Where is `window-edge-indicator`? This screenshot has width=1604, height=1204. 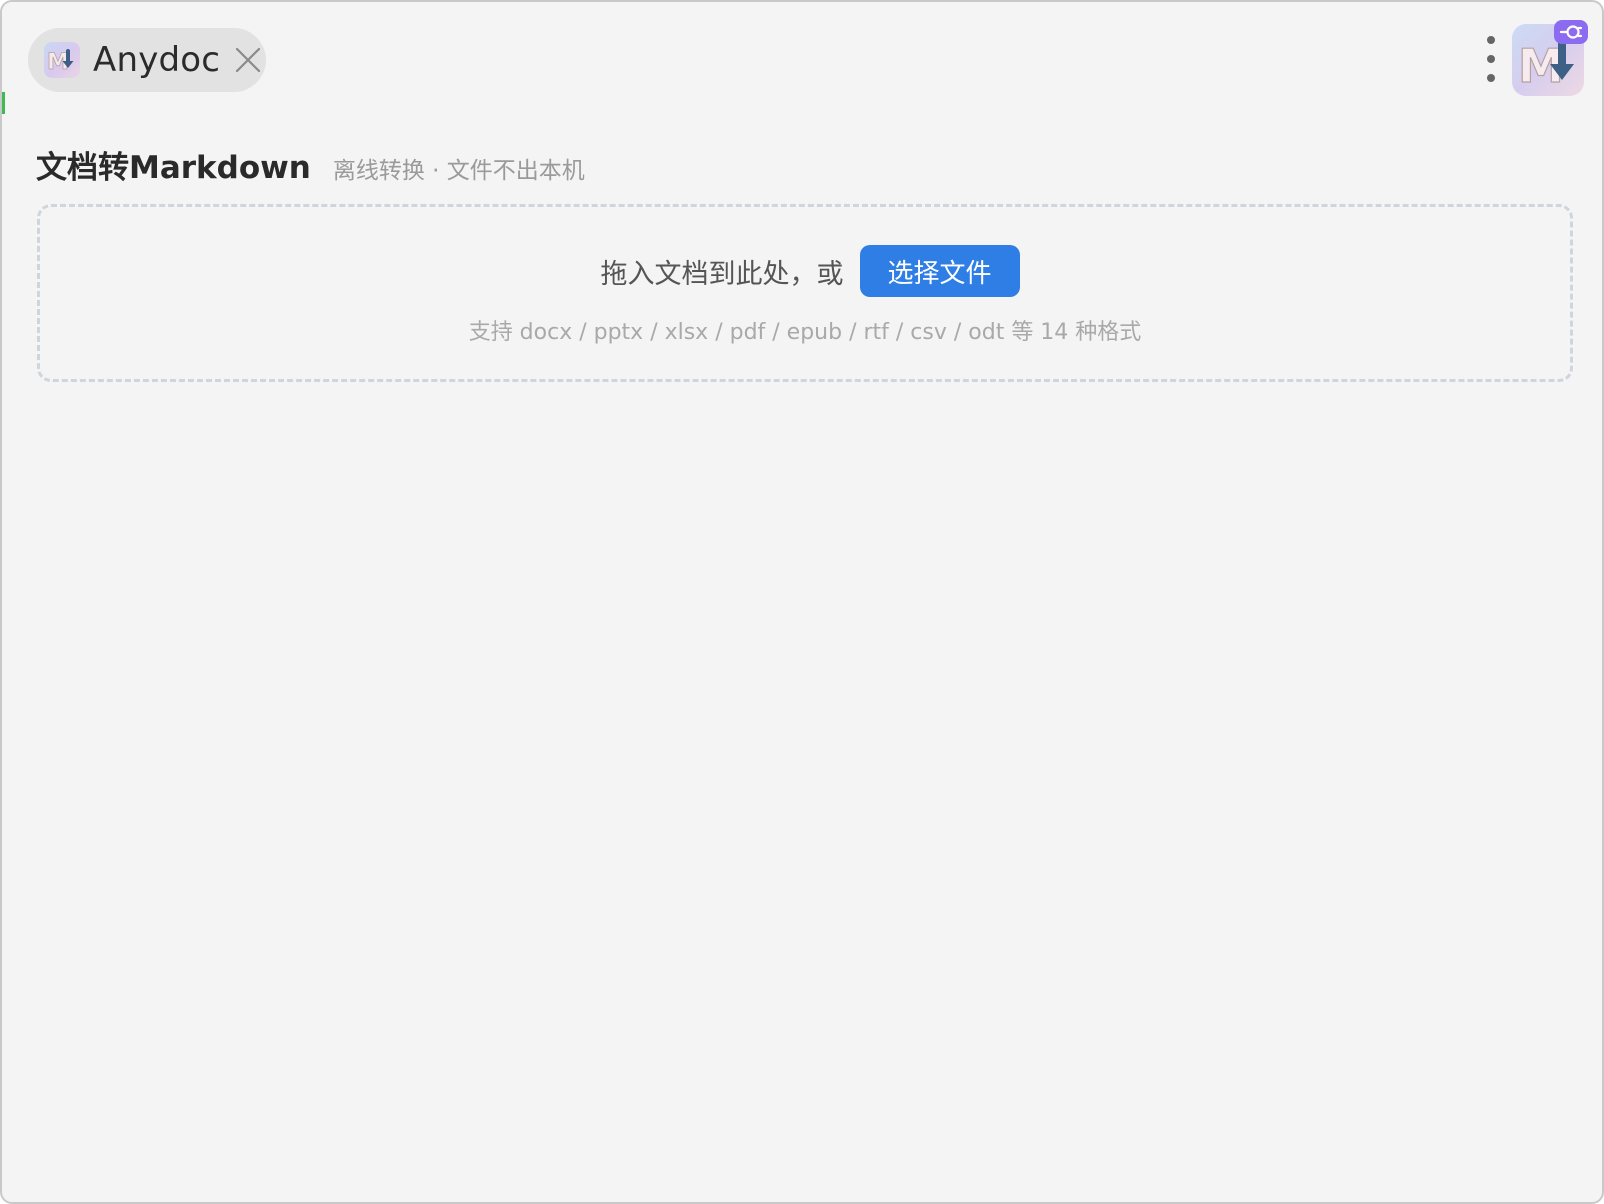
window-edge-indicator is located at coordinates (3, 103).